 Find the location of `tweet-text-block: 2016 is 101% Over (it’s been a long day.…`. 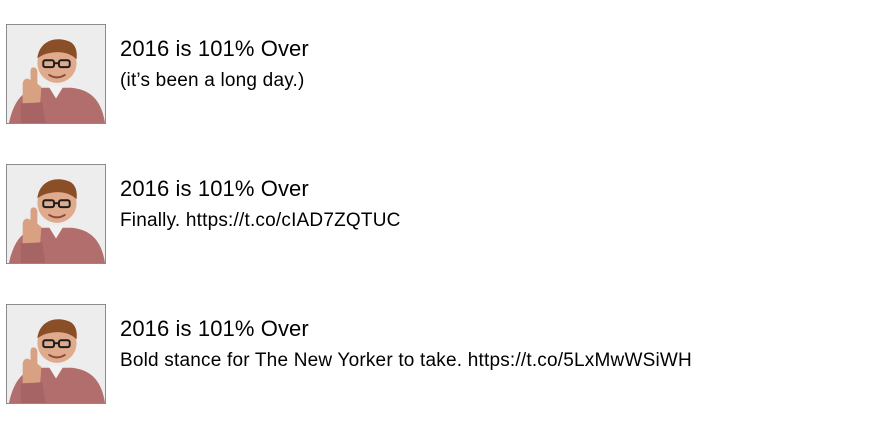

tweet-text-block: 2016 is 101% Over (it’s been a long day.… is located at coordinates (214, 58).